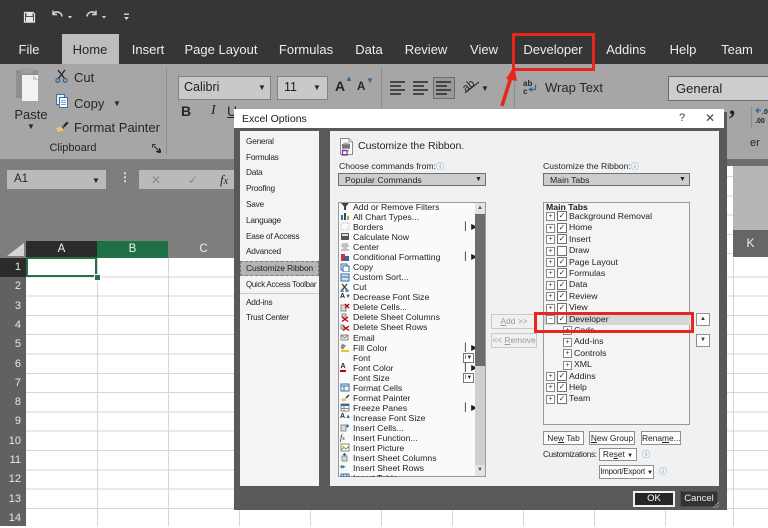  I want to click on svg-text: .0, so click(765, 112).